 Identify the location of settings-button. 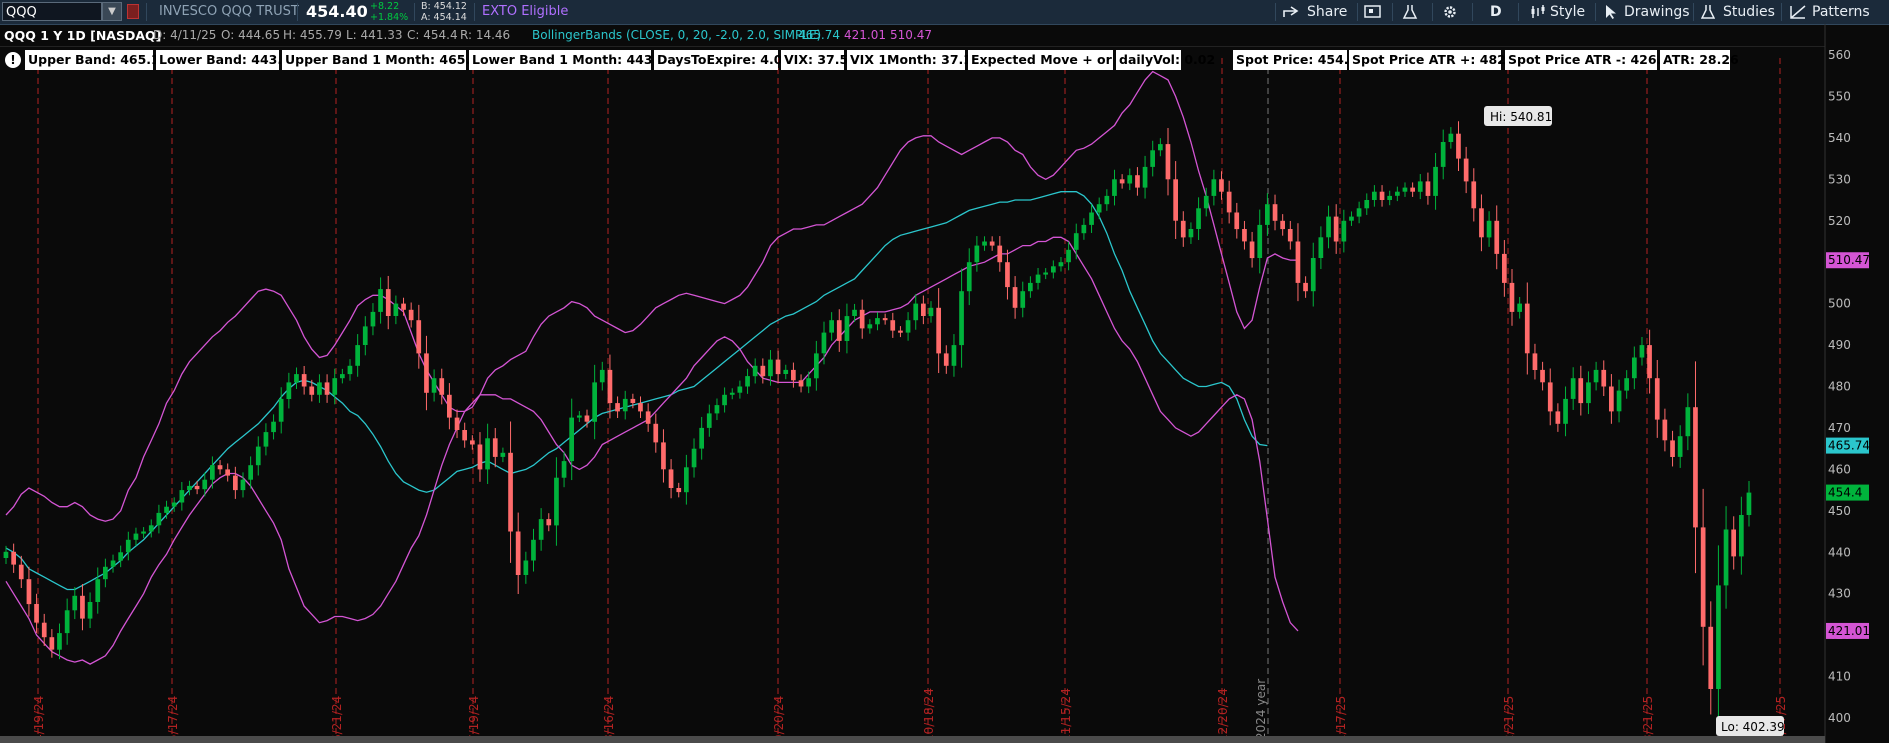
(1450, 12).